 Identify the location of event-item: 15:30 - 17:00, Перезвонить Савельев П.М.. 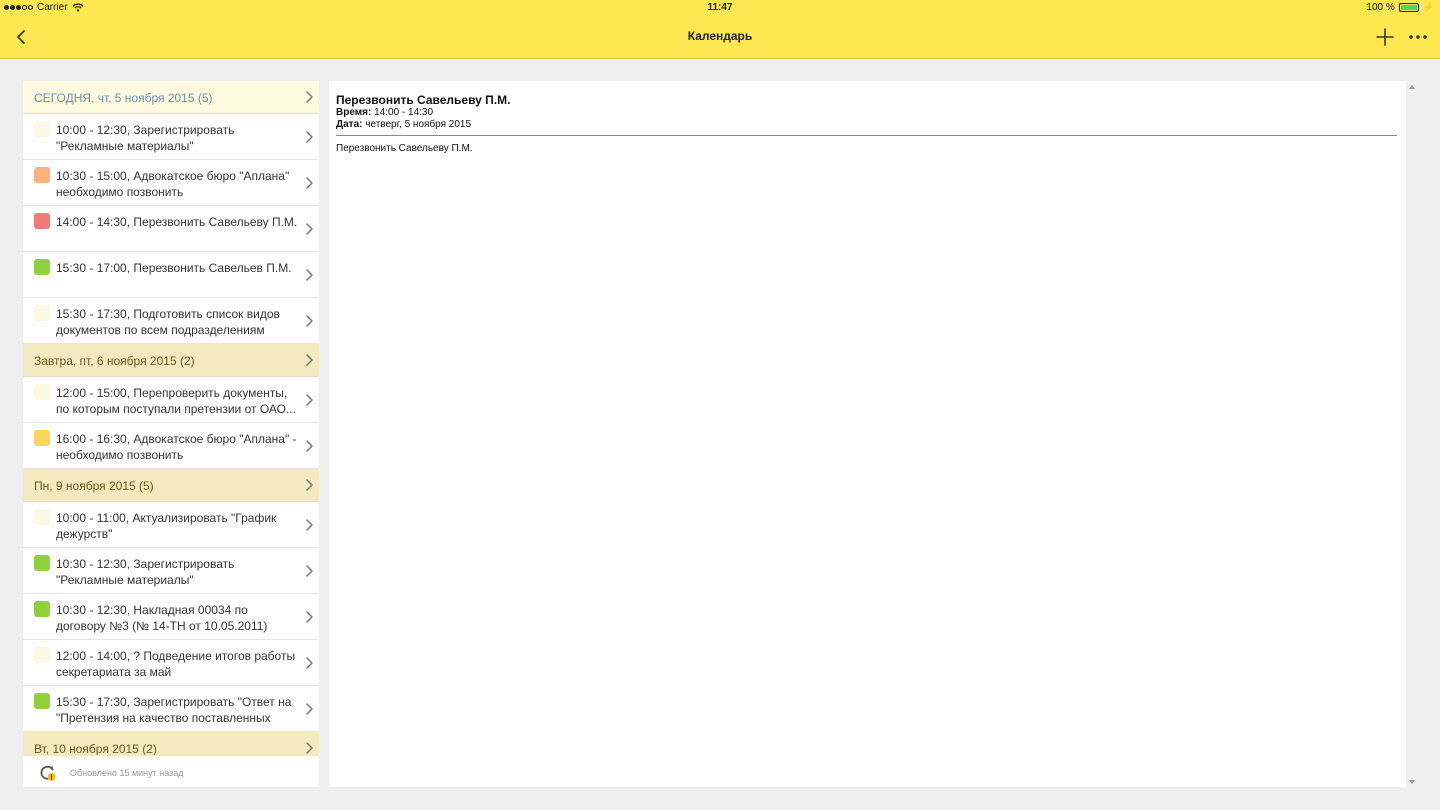
(171, 275).